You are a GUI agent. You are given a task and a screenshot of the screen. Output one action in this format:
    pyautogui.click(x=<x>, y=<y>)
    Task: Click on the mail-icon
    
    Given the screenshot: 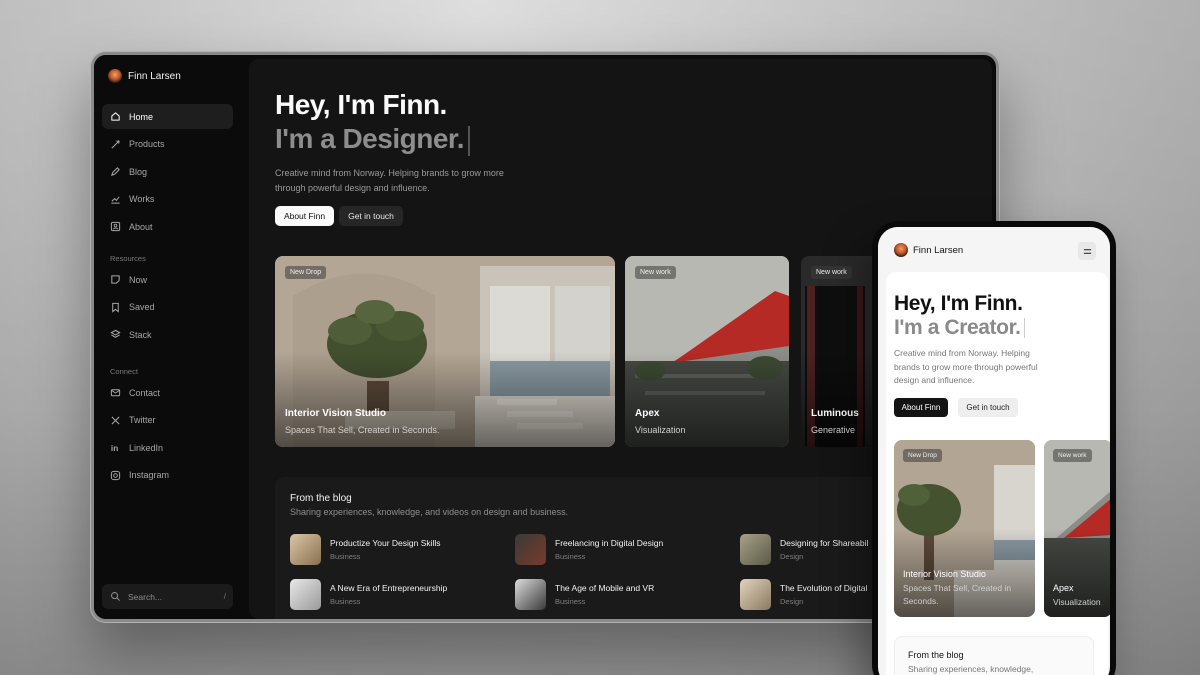 What is the action you would take?
    pyautogui.click(x=115, y=392)
    